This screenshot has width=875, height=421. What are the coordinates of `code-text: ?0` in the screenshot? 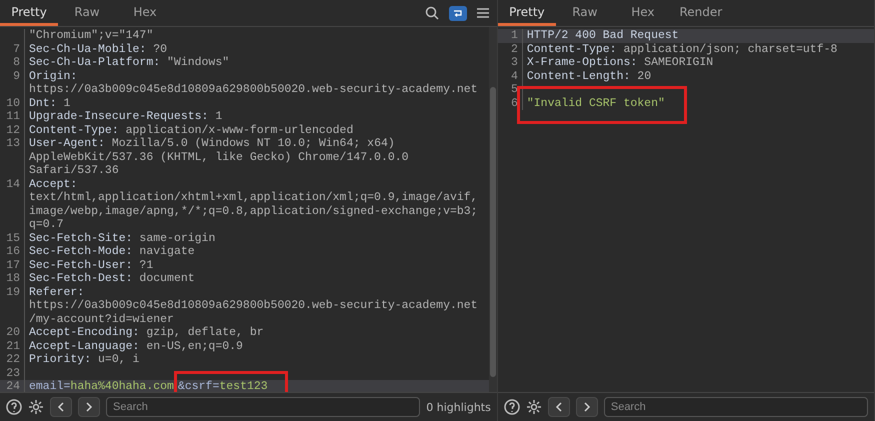 It's located at (160, 49).